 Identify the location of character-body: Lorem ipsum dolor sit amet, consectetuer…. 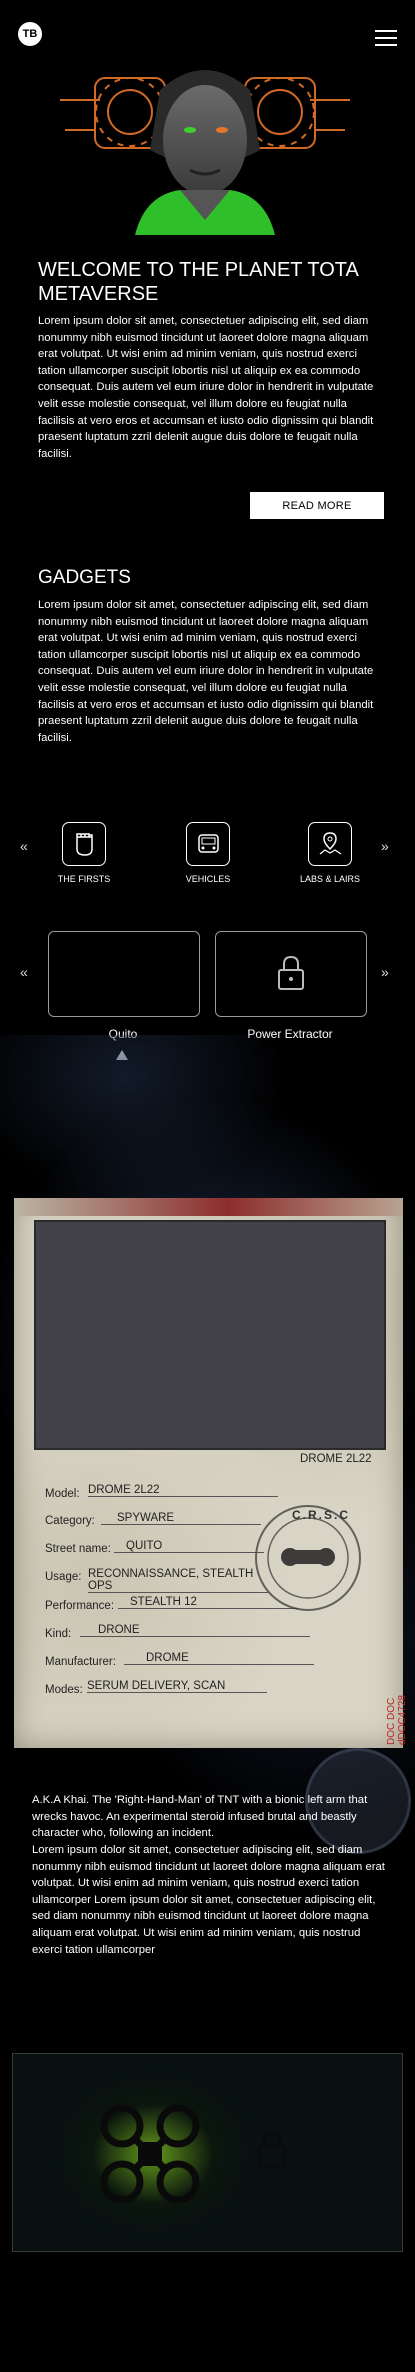
(208, 1900).